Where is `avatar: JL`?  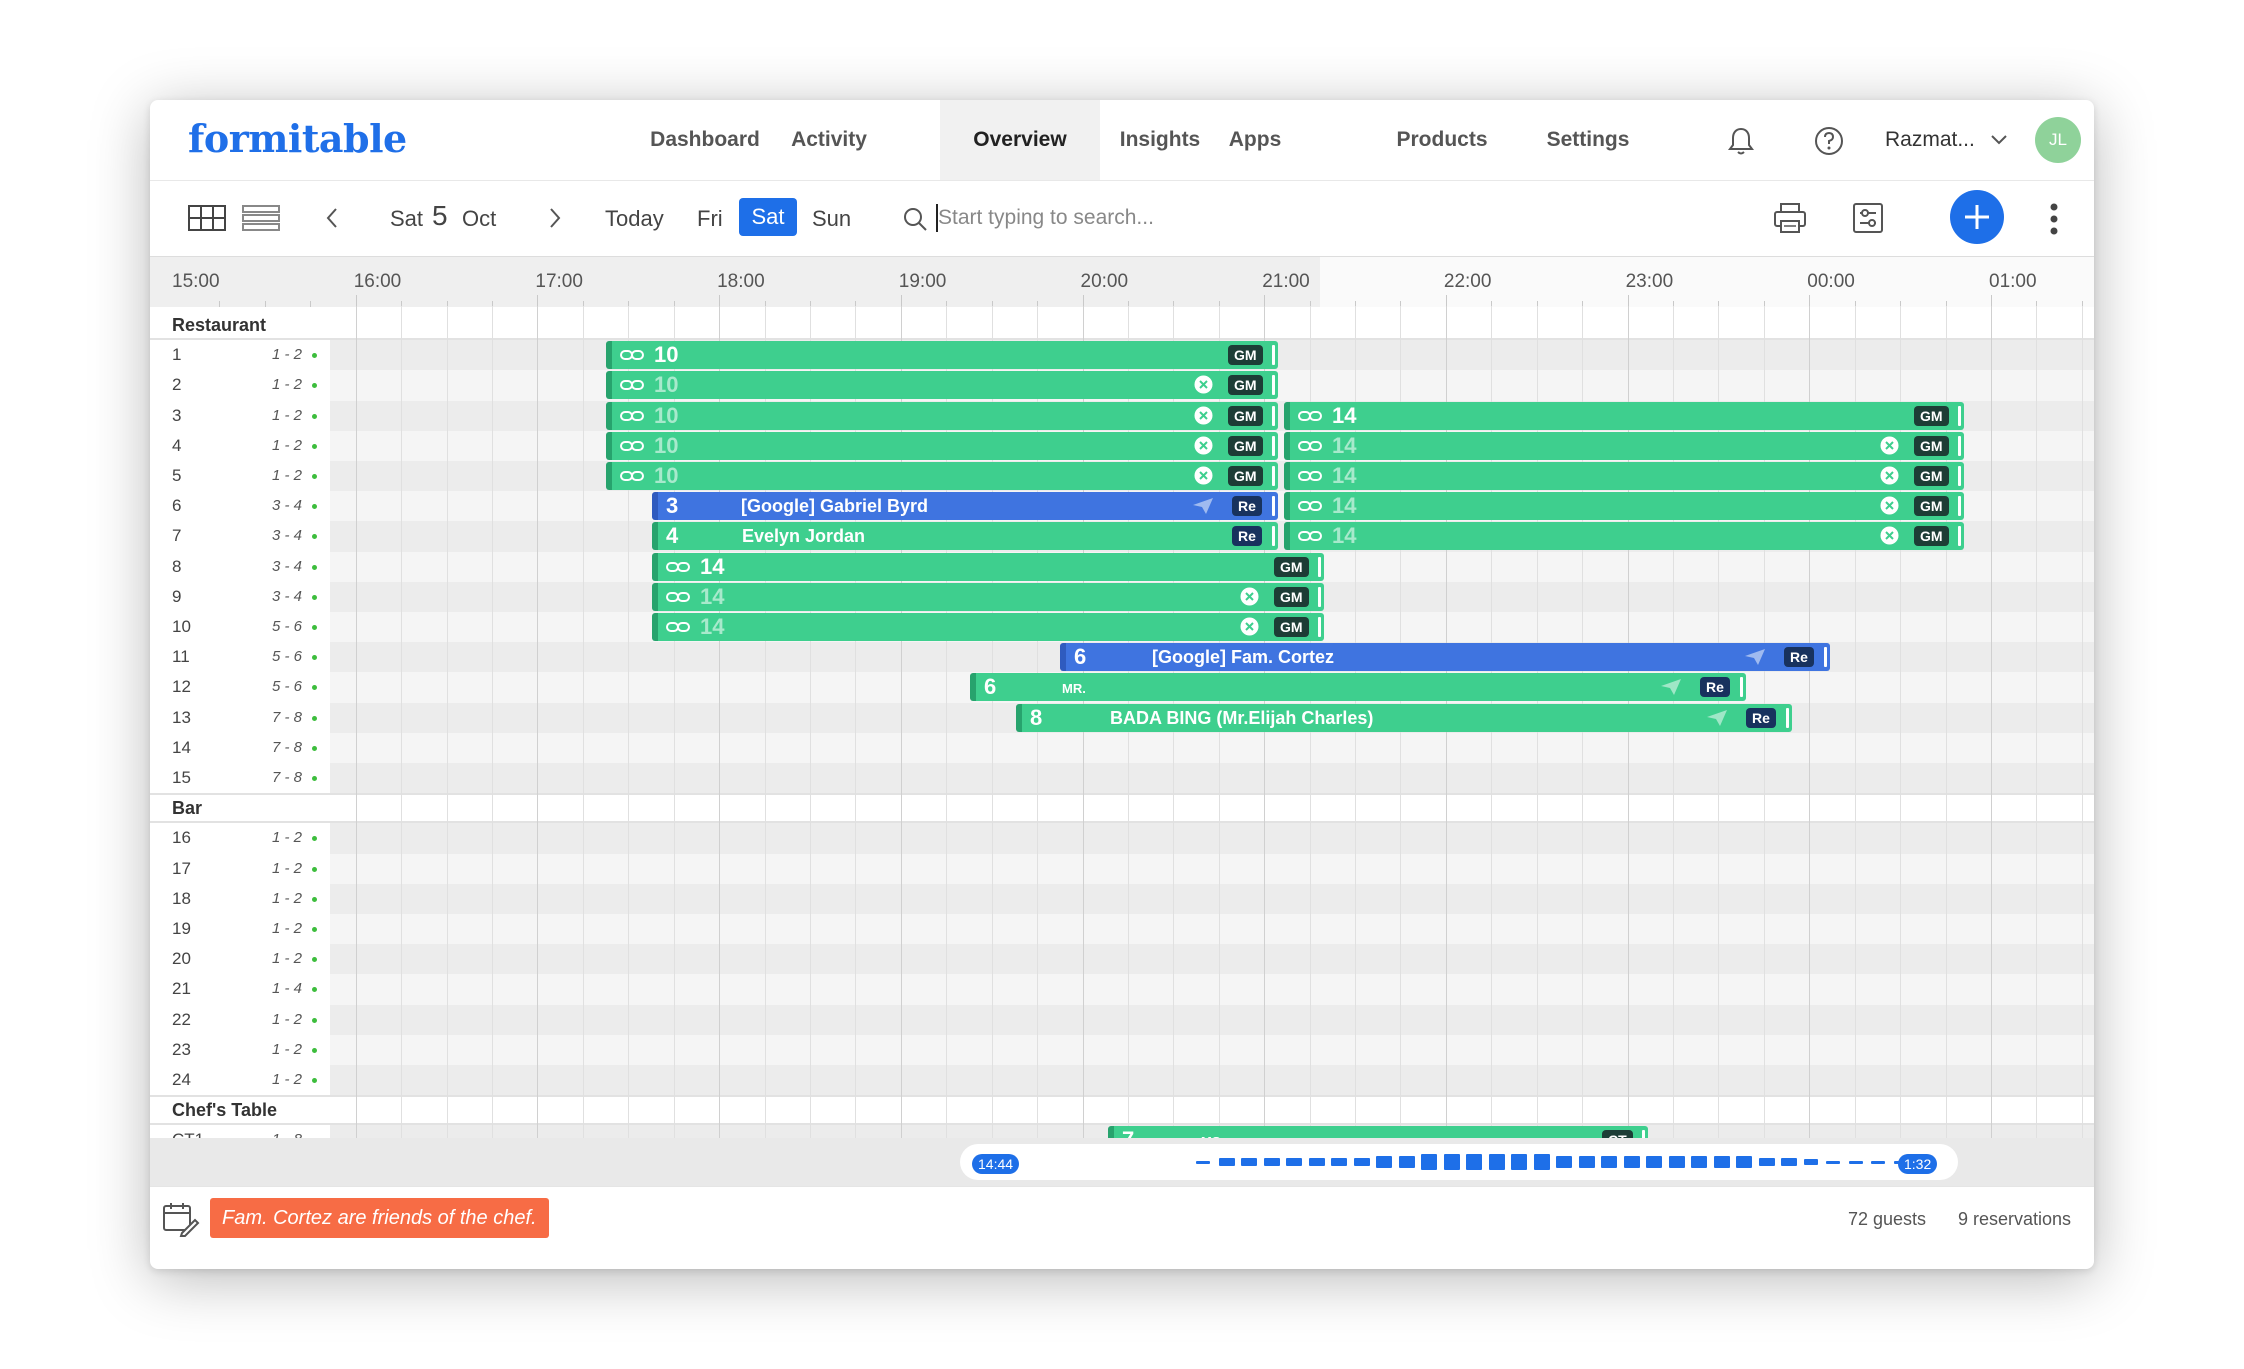
avatar: JL is located at coordinates (2058, 140).